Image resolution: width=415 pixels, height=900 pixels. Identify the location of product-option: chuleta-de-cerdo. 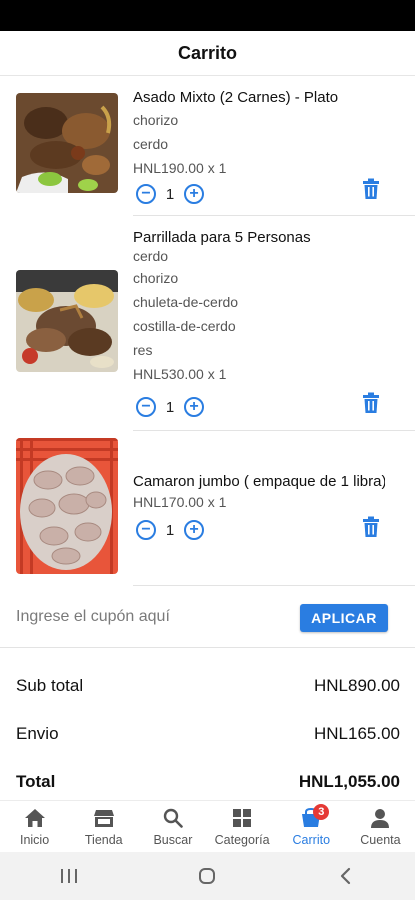
(186, 302).